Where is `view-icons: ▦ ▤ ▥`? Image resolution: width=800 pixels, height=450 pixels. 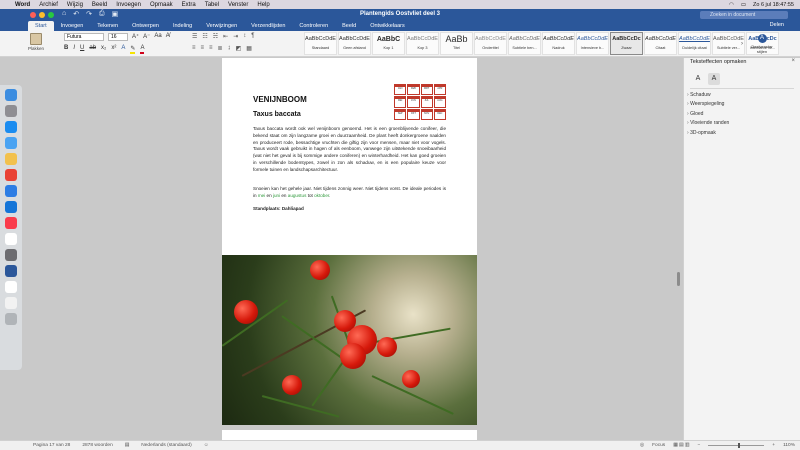
view-icons: ▦ ▤ ▥ is located at coordinates (681, 445).